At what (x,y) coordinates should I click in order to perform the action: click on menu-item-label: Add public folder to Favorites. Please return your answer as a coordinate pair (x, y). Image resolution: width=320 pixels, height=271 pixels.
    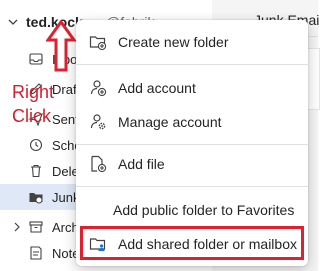
    Looking at the image, I should click on (204, 210).